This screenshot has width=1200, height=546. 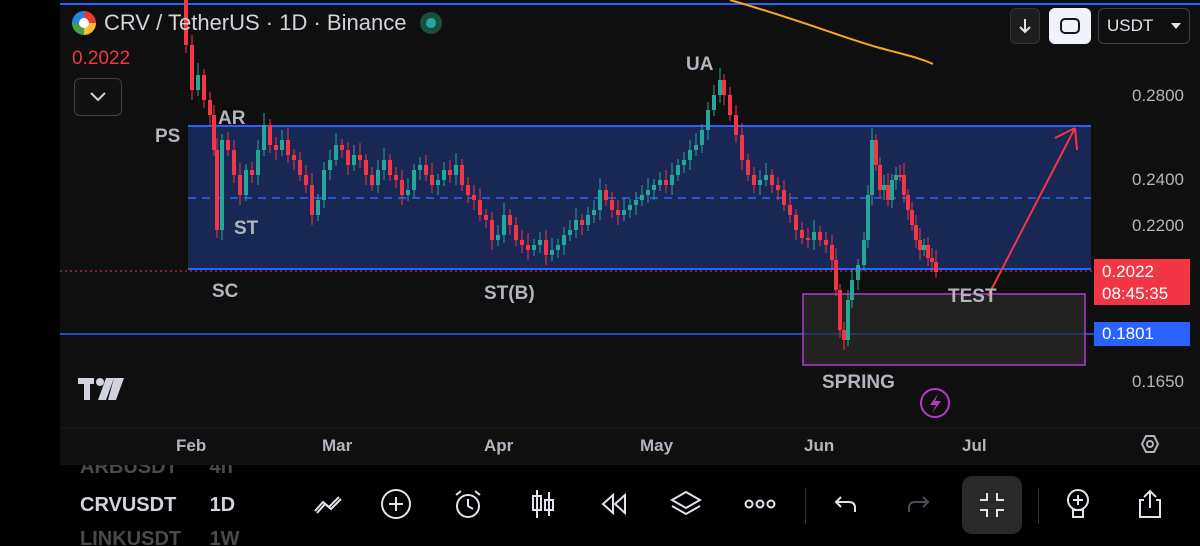 I want to click on candles-icon, so click(x=543, y=504).